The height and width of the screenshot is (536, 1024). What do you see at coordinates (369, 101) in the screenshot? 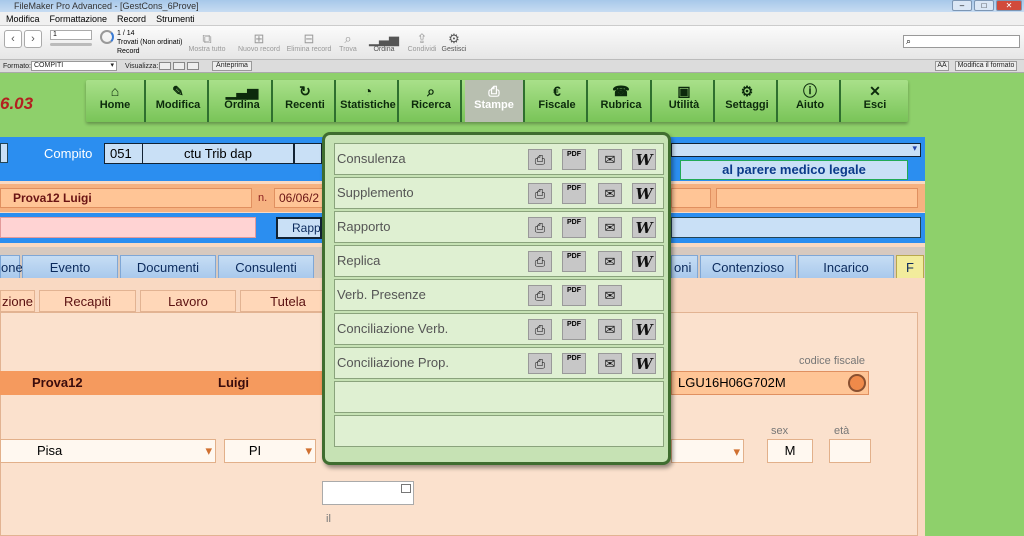
I see `nav-button-statistiche: ◔ Statistiche` at bounding box center [369, 101].